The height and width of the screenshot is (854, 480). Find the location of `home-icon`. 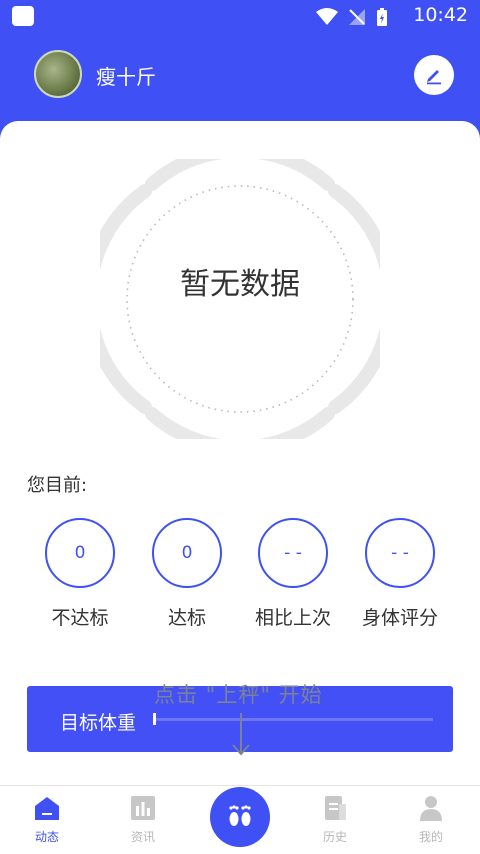

home-icon is located at coordinates (47, 808).